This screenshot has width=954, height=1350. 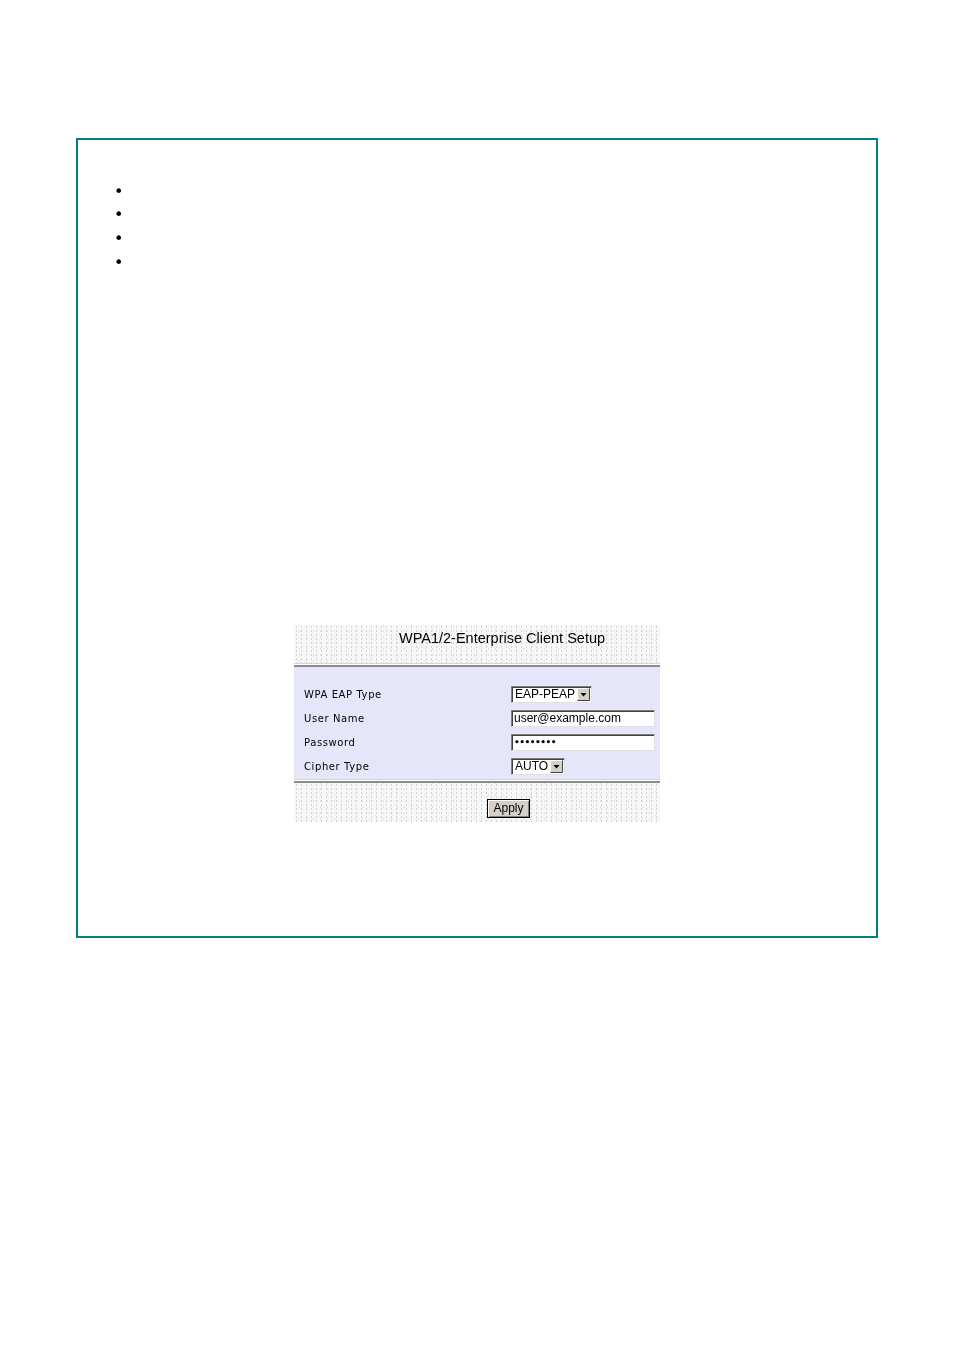 I want to click on password-field: ••••••••, so click(x=583, y=742).